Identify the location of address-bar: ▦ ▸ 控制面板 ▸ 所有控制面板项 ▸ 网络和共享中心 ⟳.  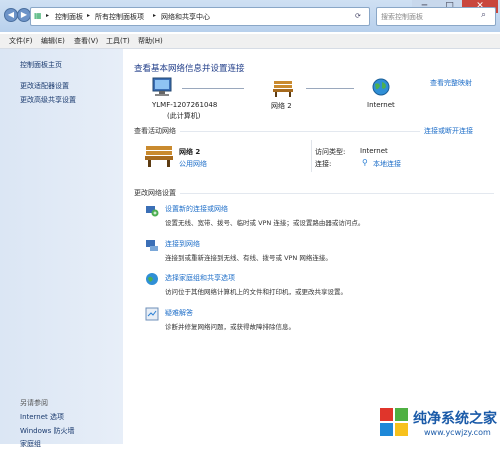
(200, 16).